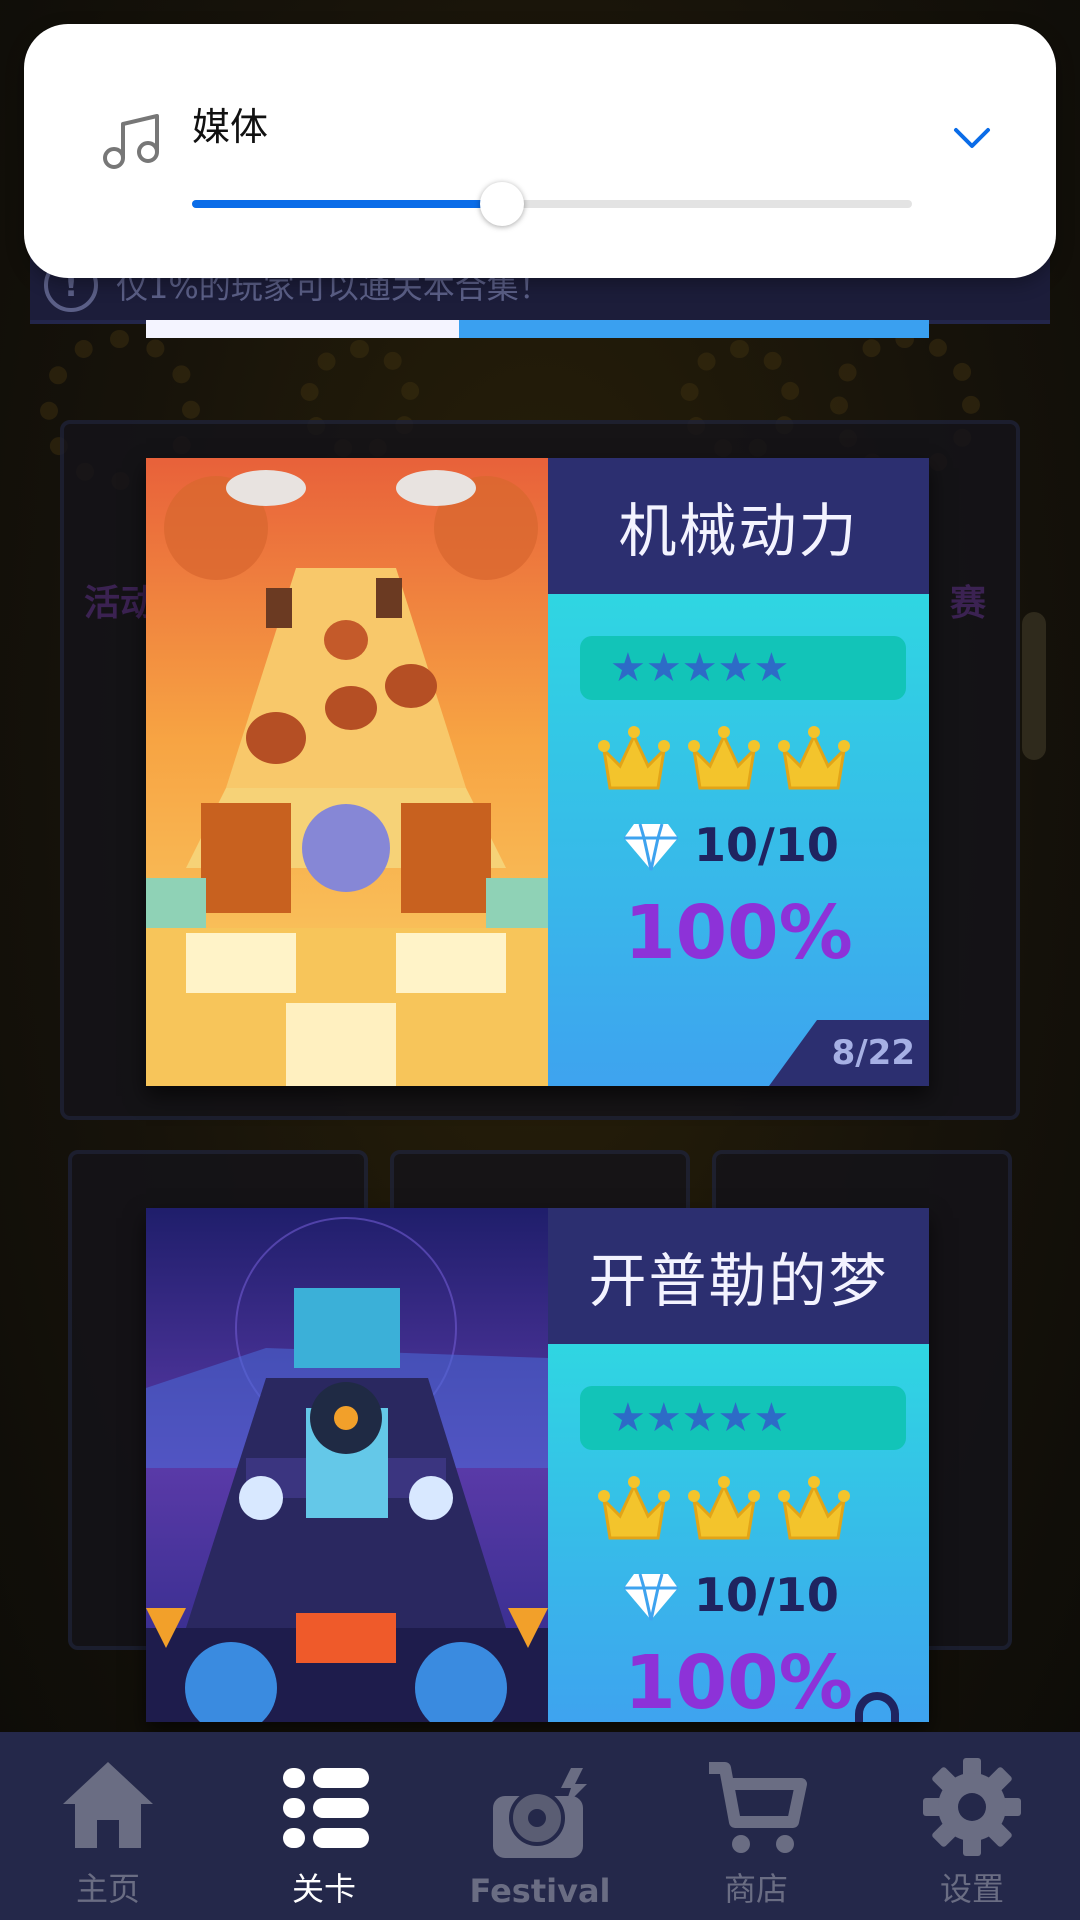 The height and width of the screenshot is (1920, 1080). Describe the element at coordinates (972, 1807) in the screenshot. I see `gear-icon` at that location.